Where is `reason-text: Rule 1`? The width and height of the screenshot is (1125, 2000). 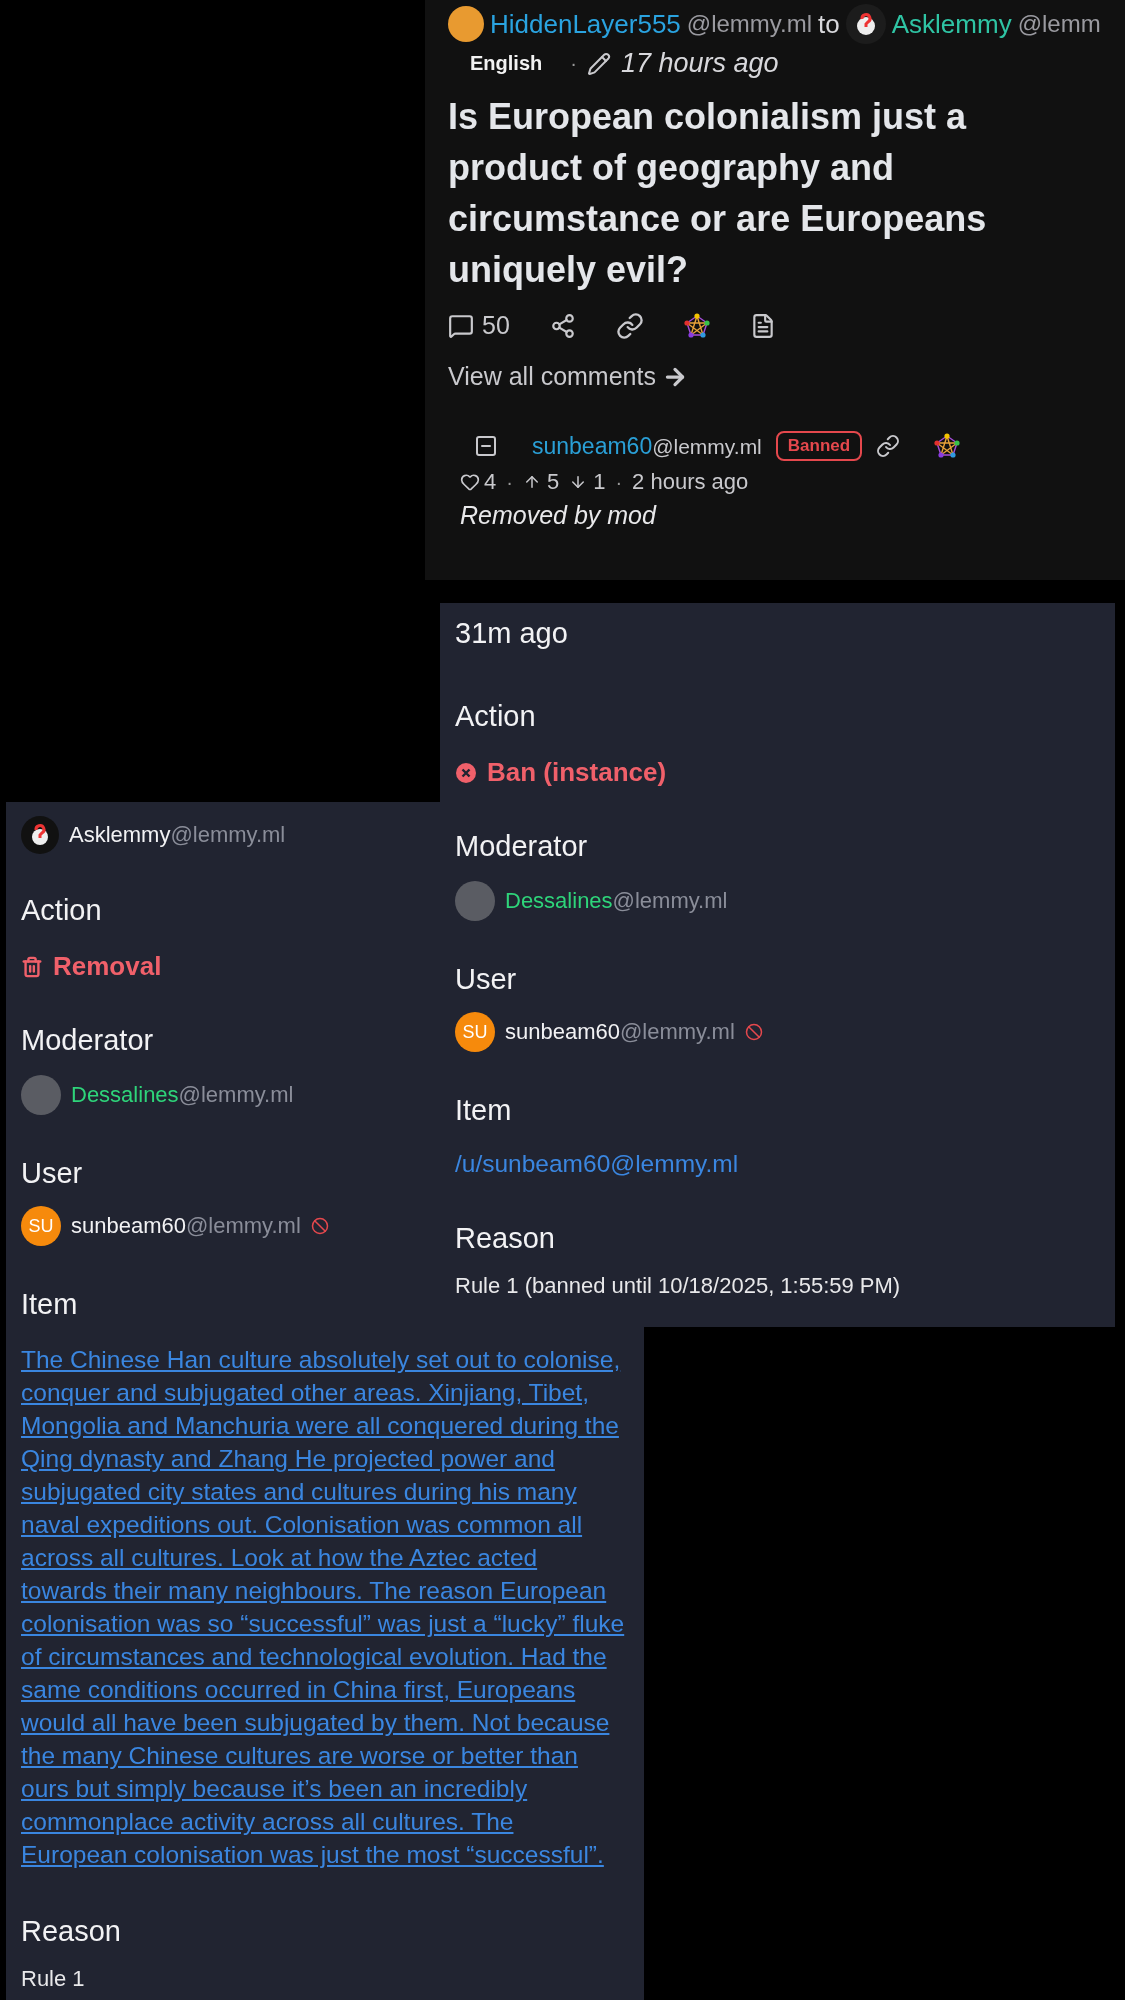
reason-text: Rule 1 is located at coordinates (53, 1979).